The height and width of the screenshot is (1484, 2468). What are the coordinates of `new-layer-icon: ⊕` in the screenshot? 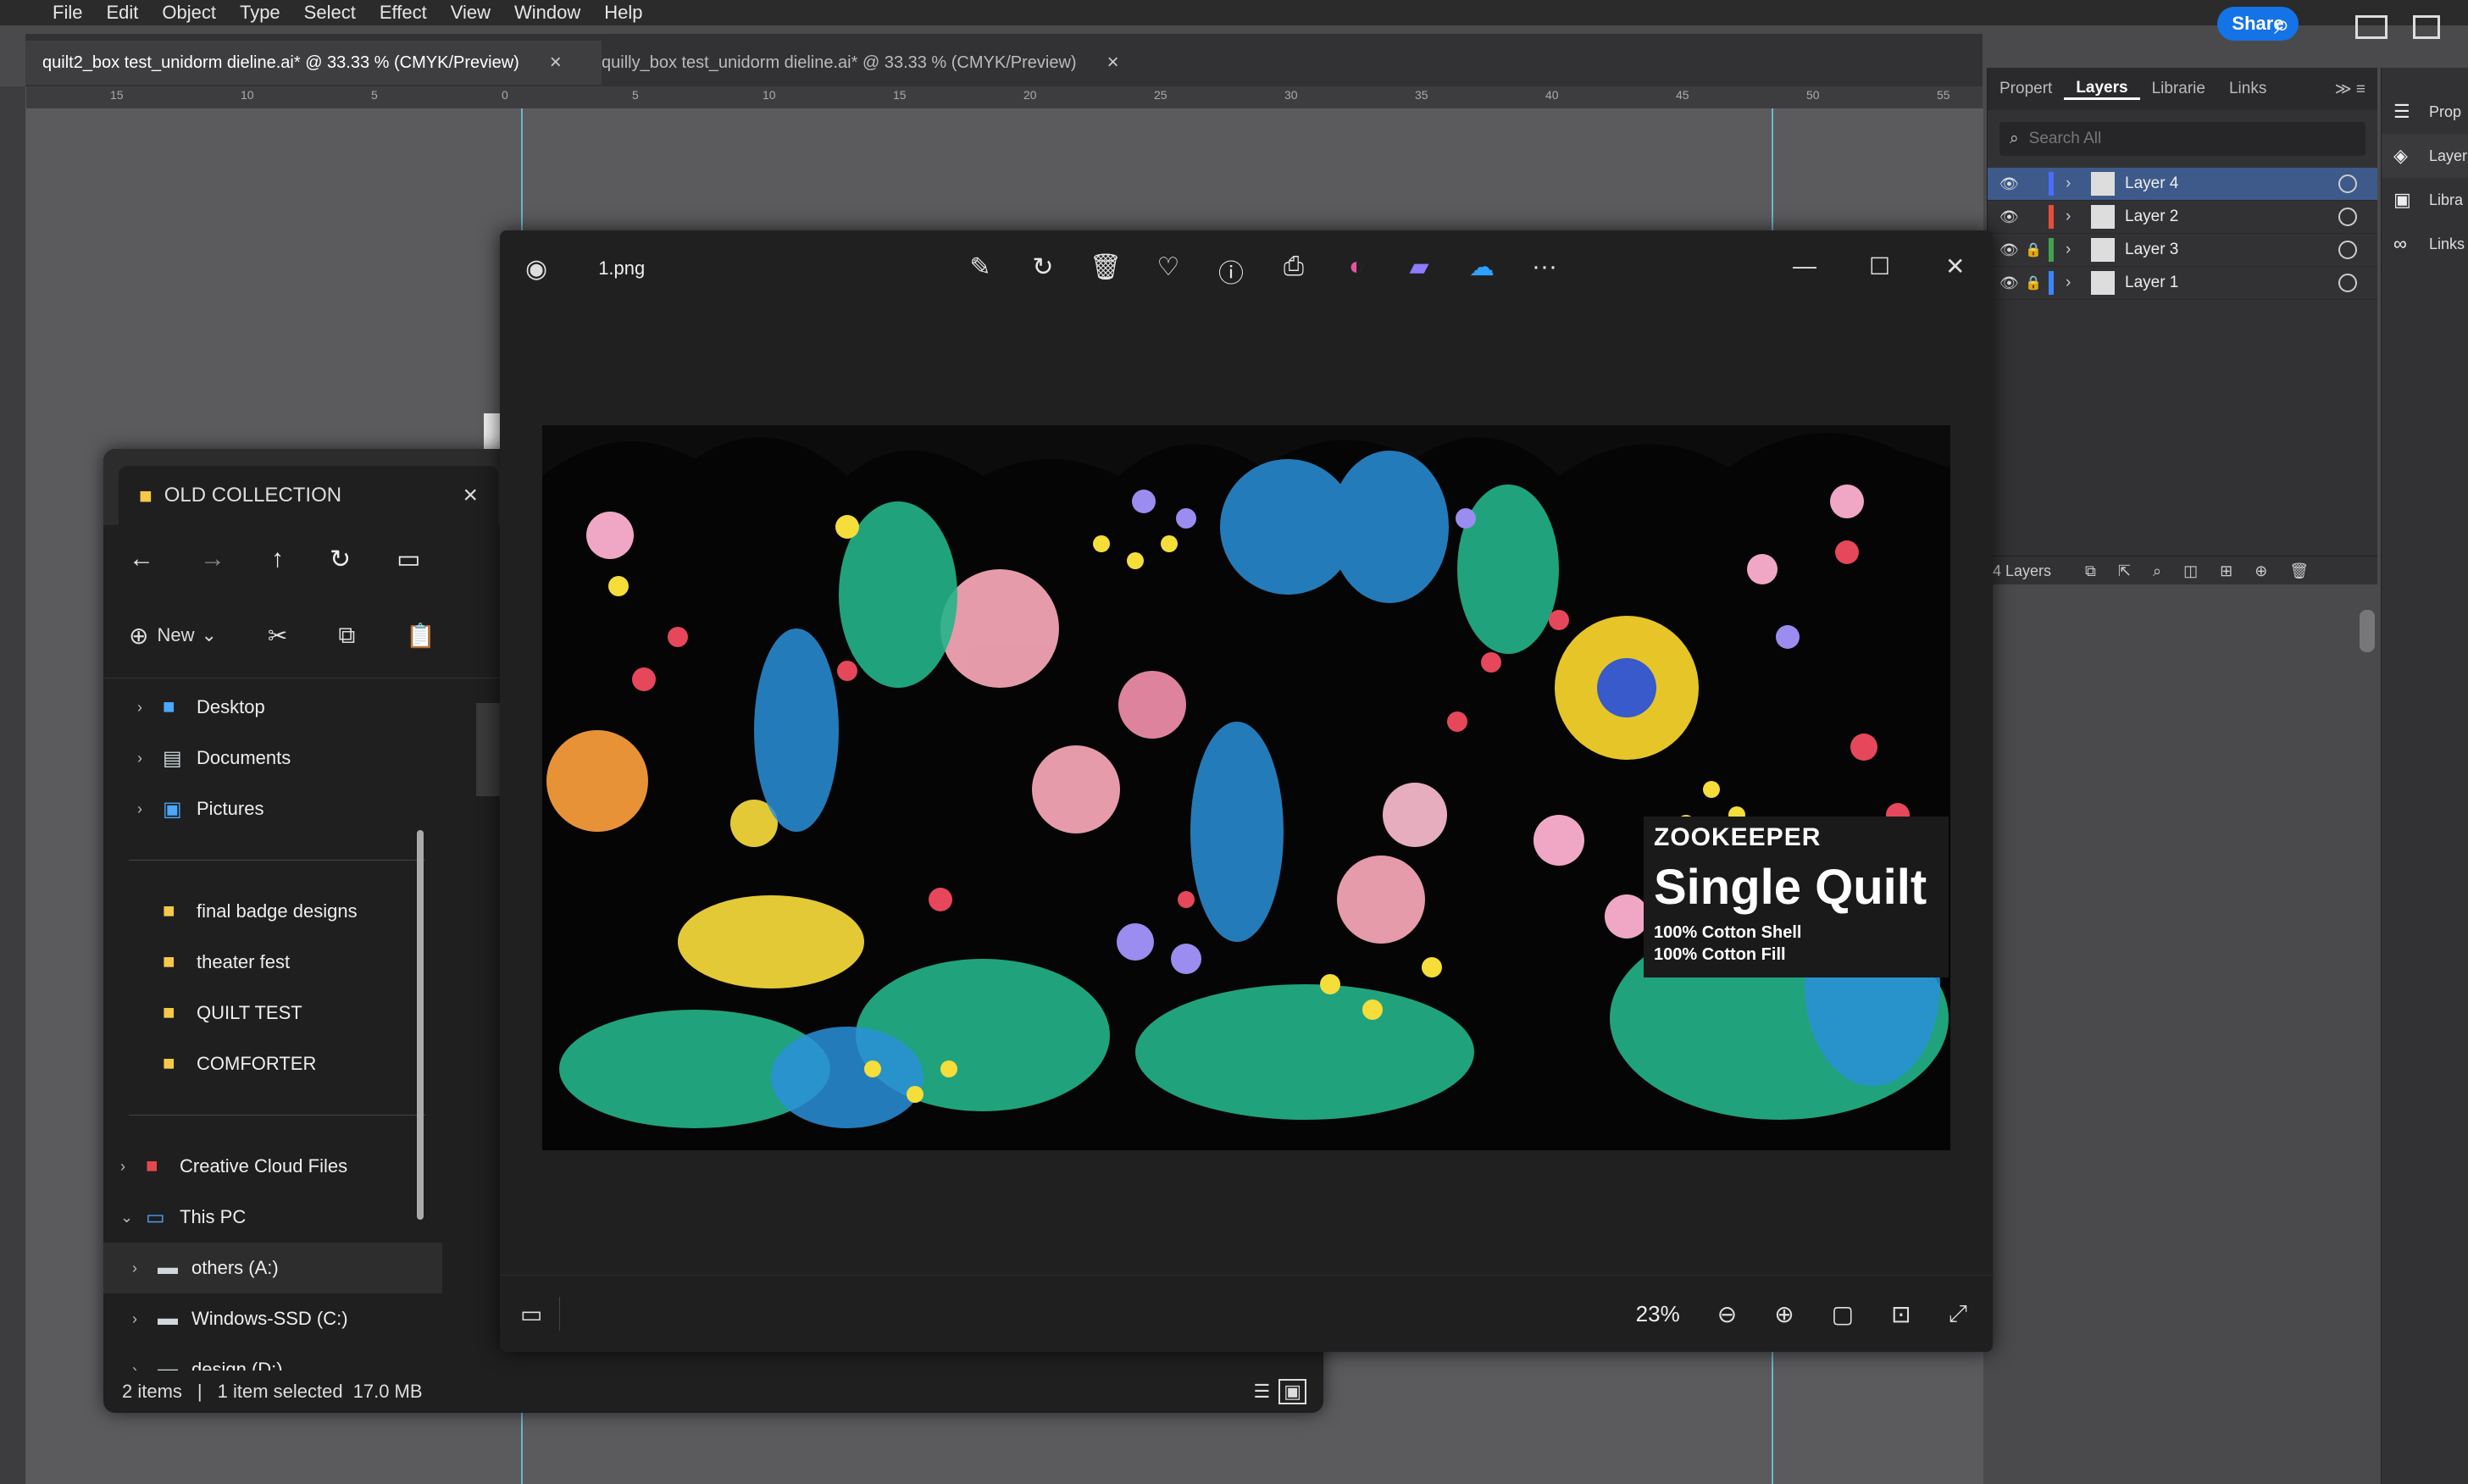 It's located at (2260, 571).